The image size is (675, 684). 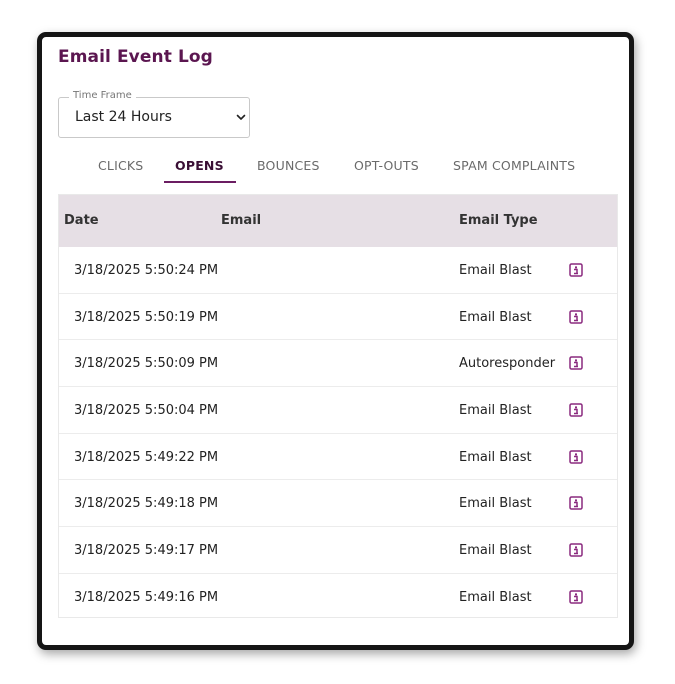 I want to click on table-header: Date Email Email Type, so click(x=338, y=220).